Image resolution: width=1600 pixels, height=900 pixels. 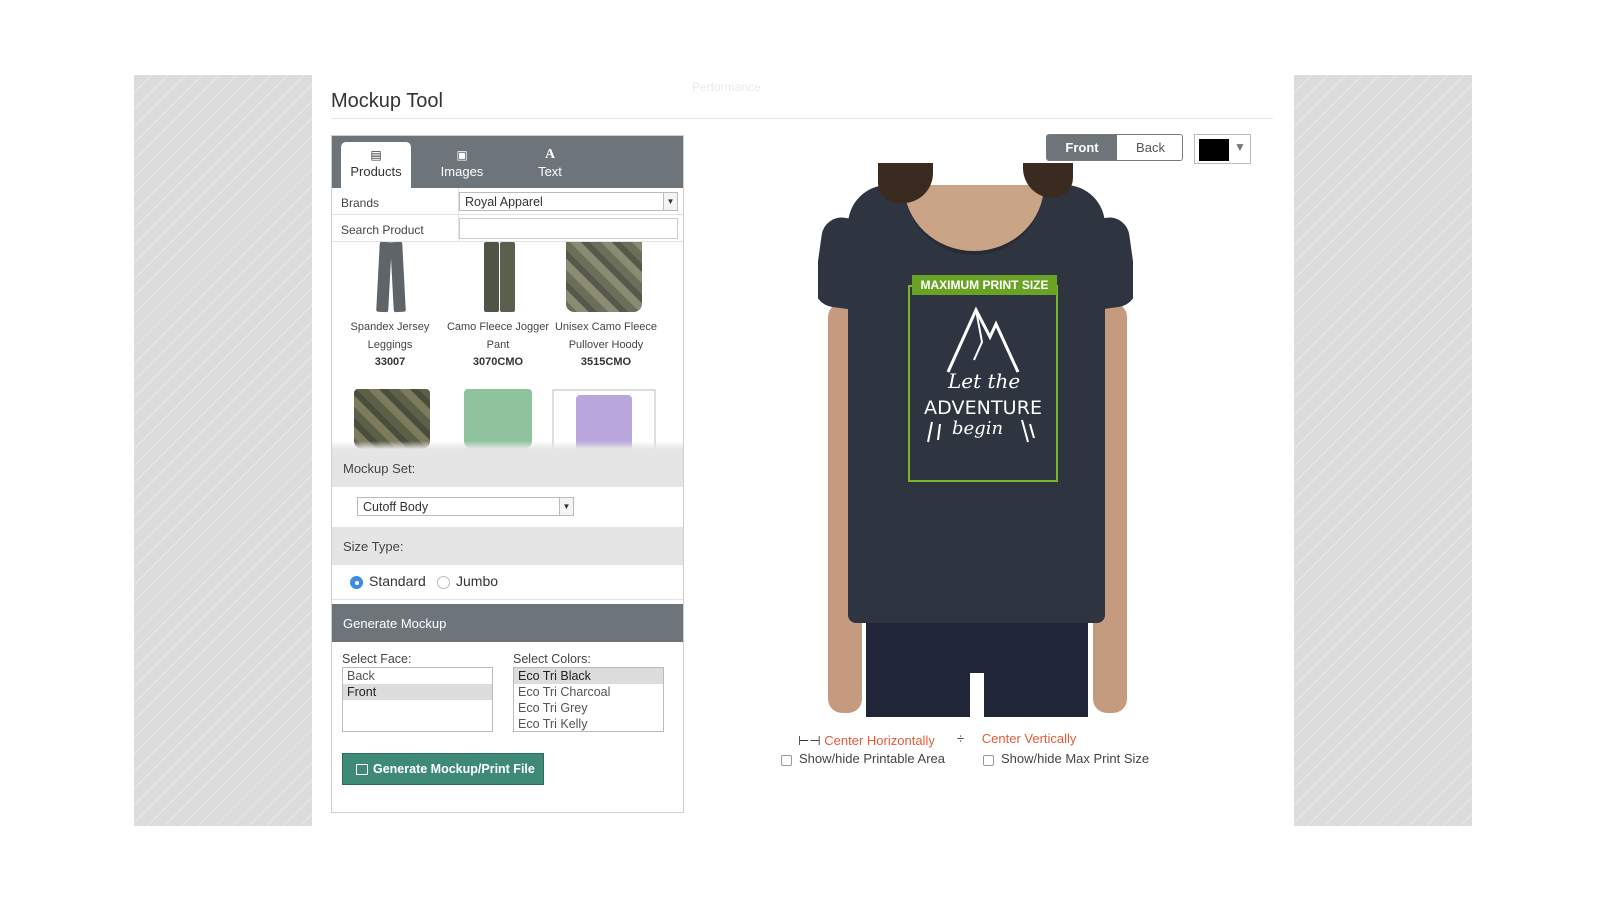 What do you see at coordinates (568, 228) in the screenshot?
I see `search-input` at bounding box center [568, 228].